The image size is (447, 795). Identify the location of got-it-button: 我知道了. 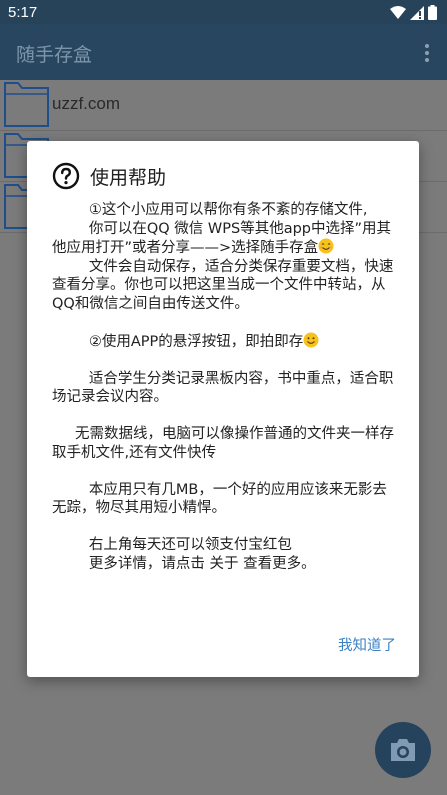
(367, 644).